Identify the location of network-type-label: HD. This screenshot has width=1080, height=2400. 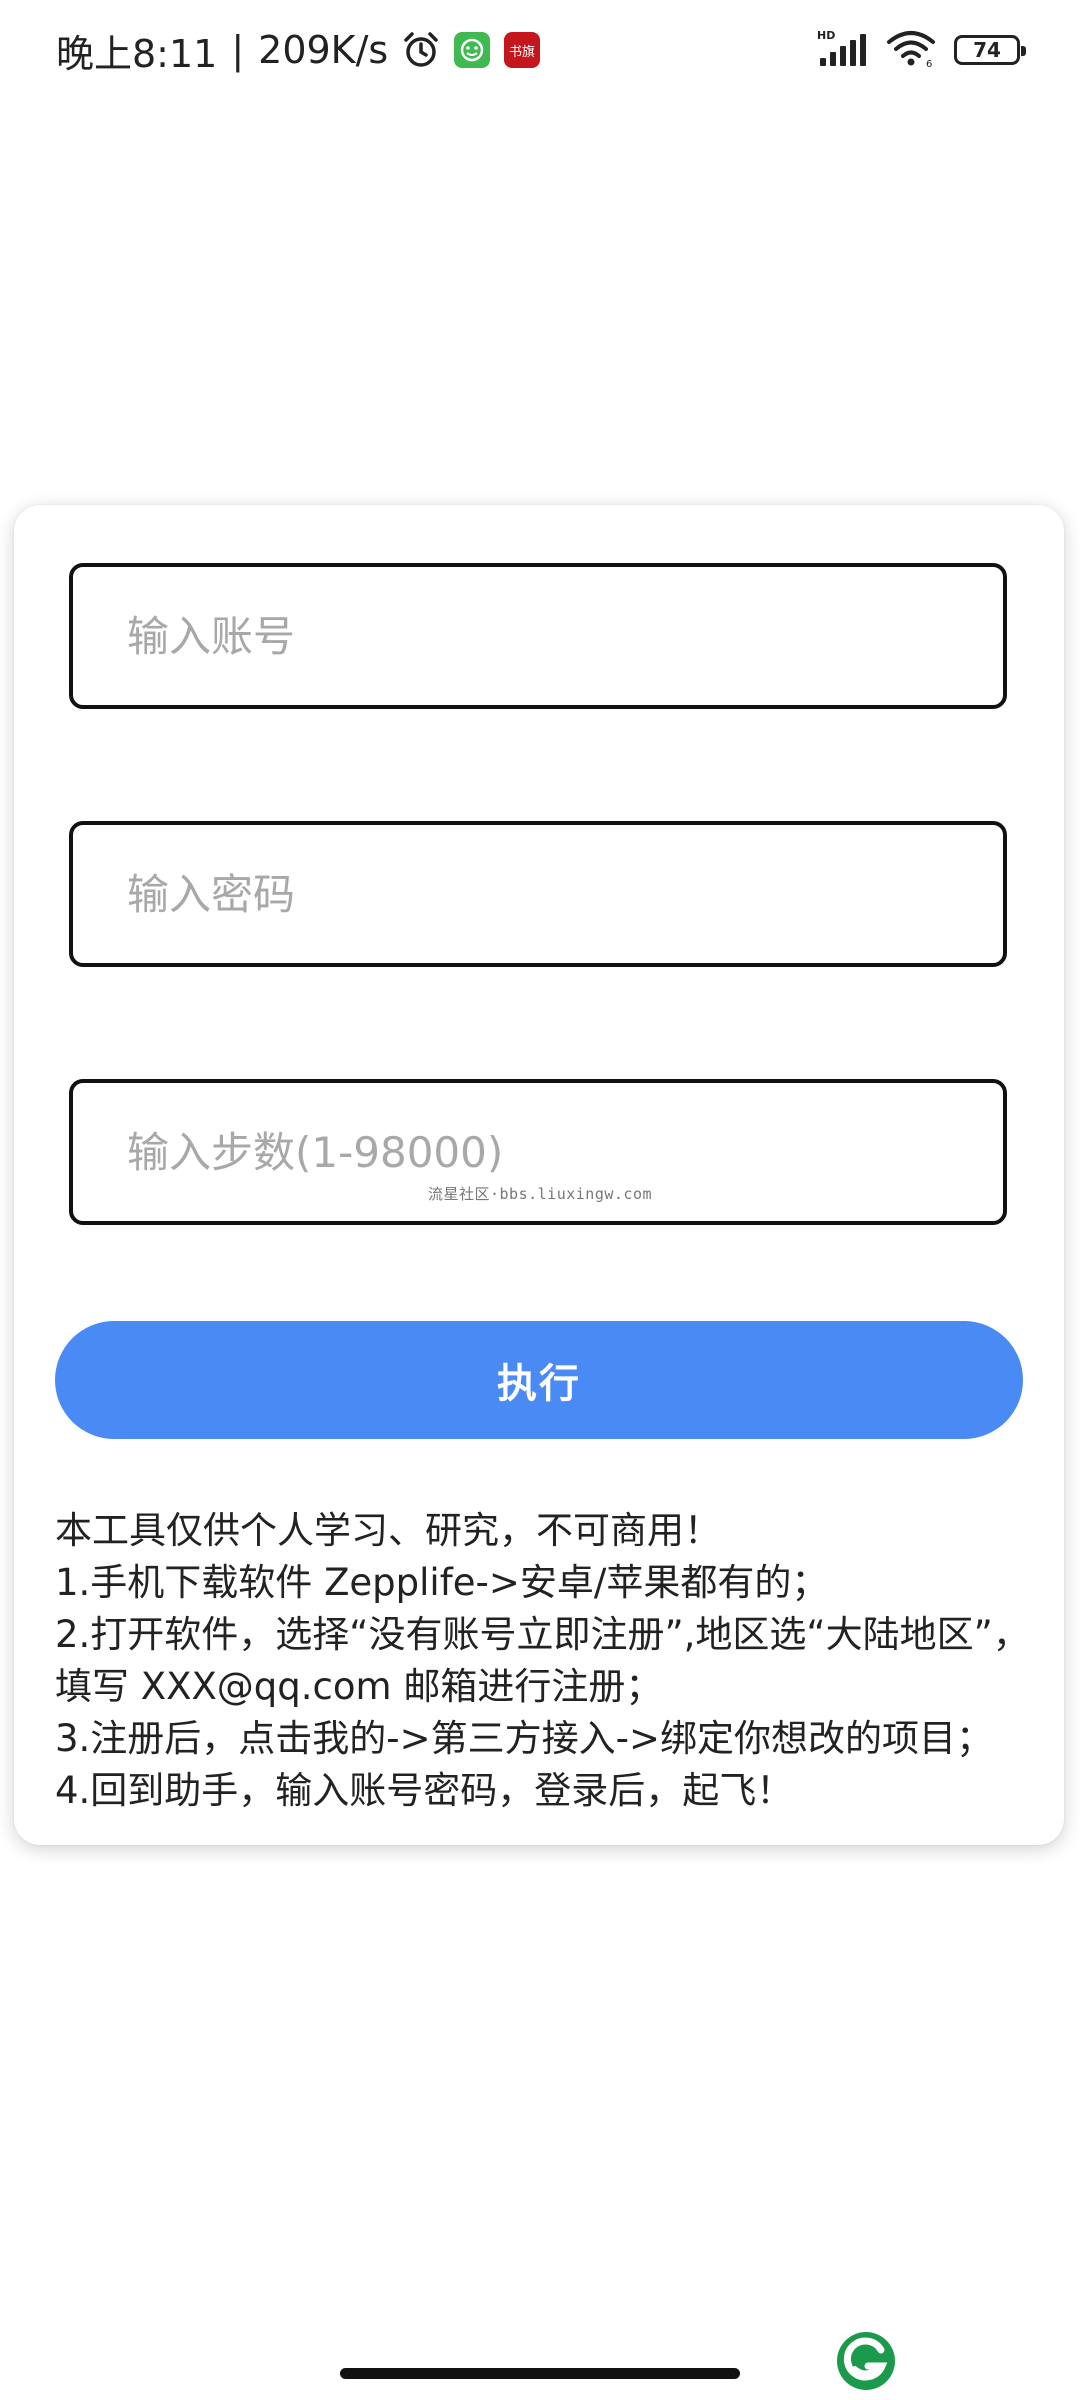
(826, 35).